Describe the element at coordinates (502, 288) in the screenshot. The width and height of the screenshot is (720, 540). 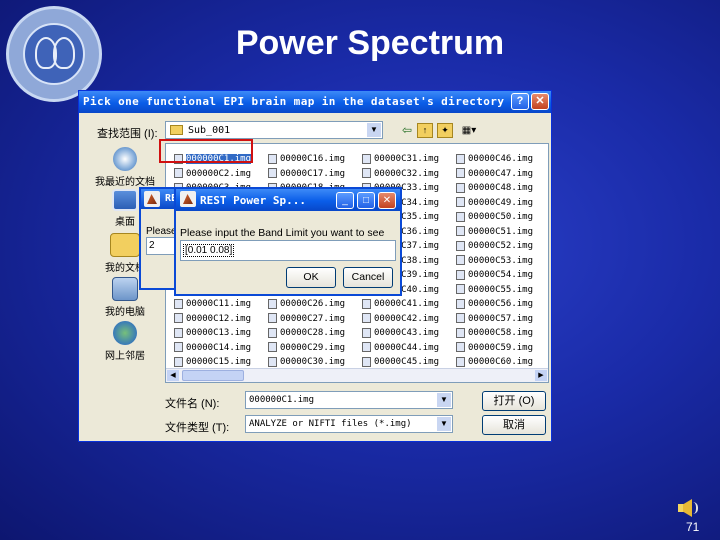
I see `file-item: 00000C55.img` at that location.